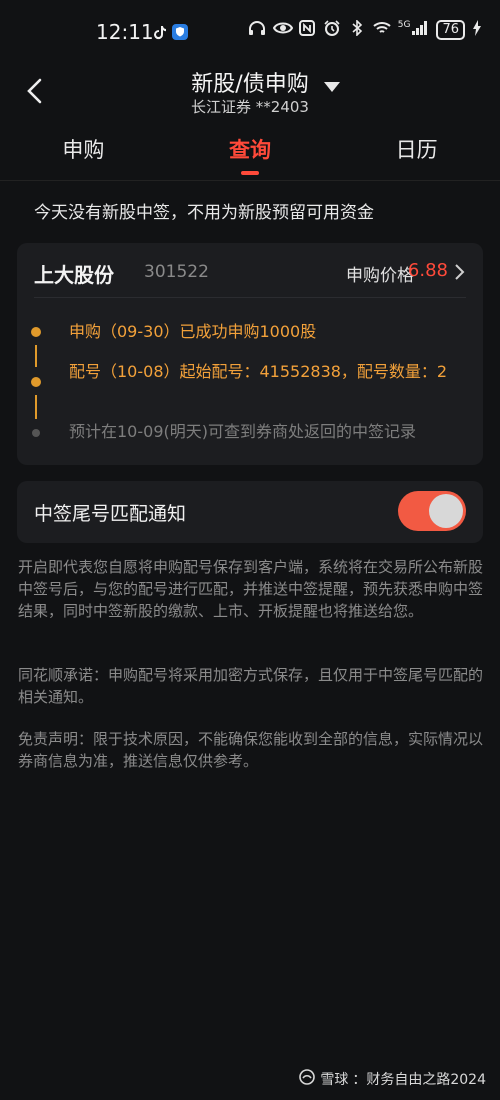 The image size is (500, 1100). I want to click on no-winning-notice: 今天没有新股中签，不用为新股预留可用资金, so click(204, 213).